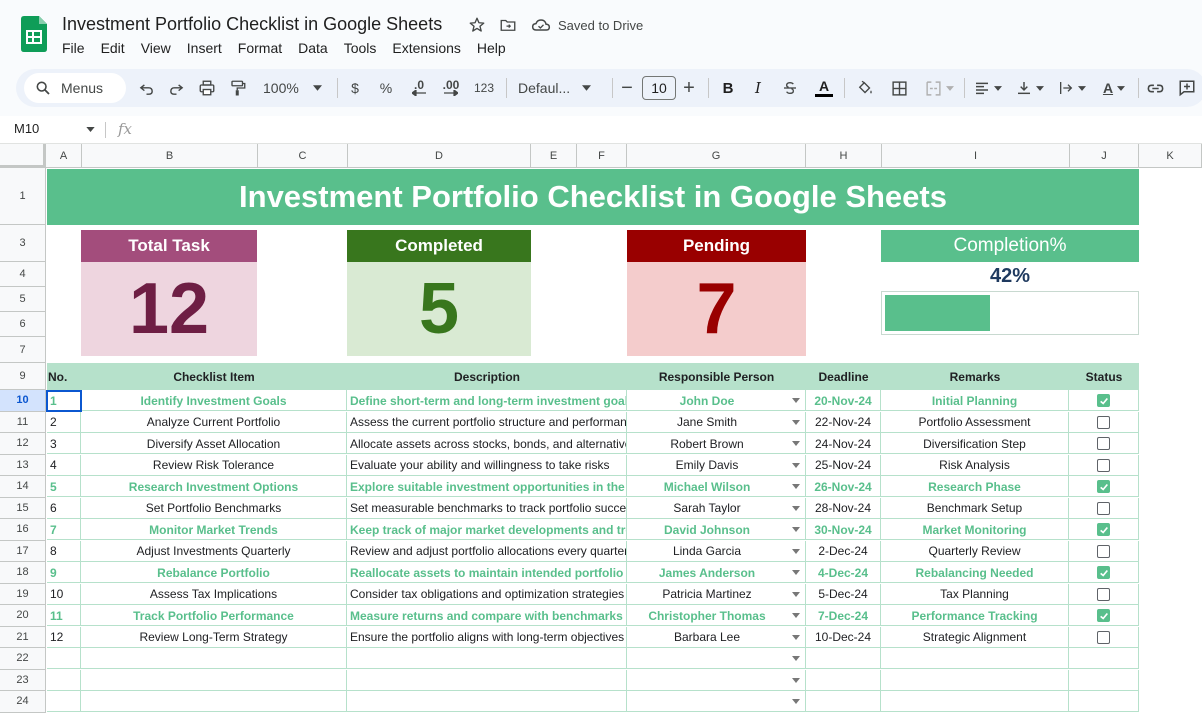  What do you see at coordinates (824, 88) in the screenshot?
I see `text-color-icon: A` at bounding box center [824, 88].